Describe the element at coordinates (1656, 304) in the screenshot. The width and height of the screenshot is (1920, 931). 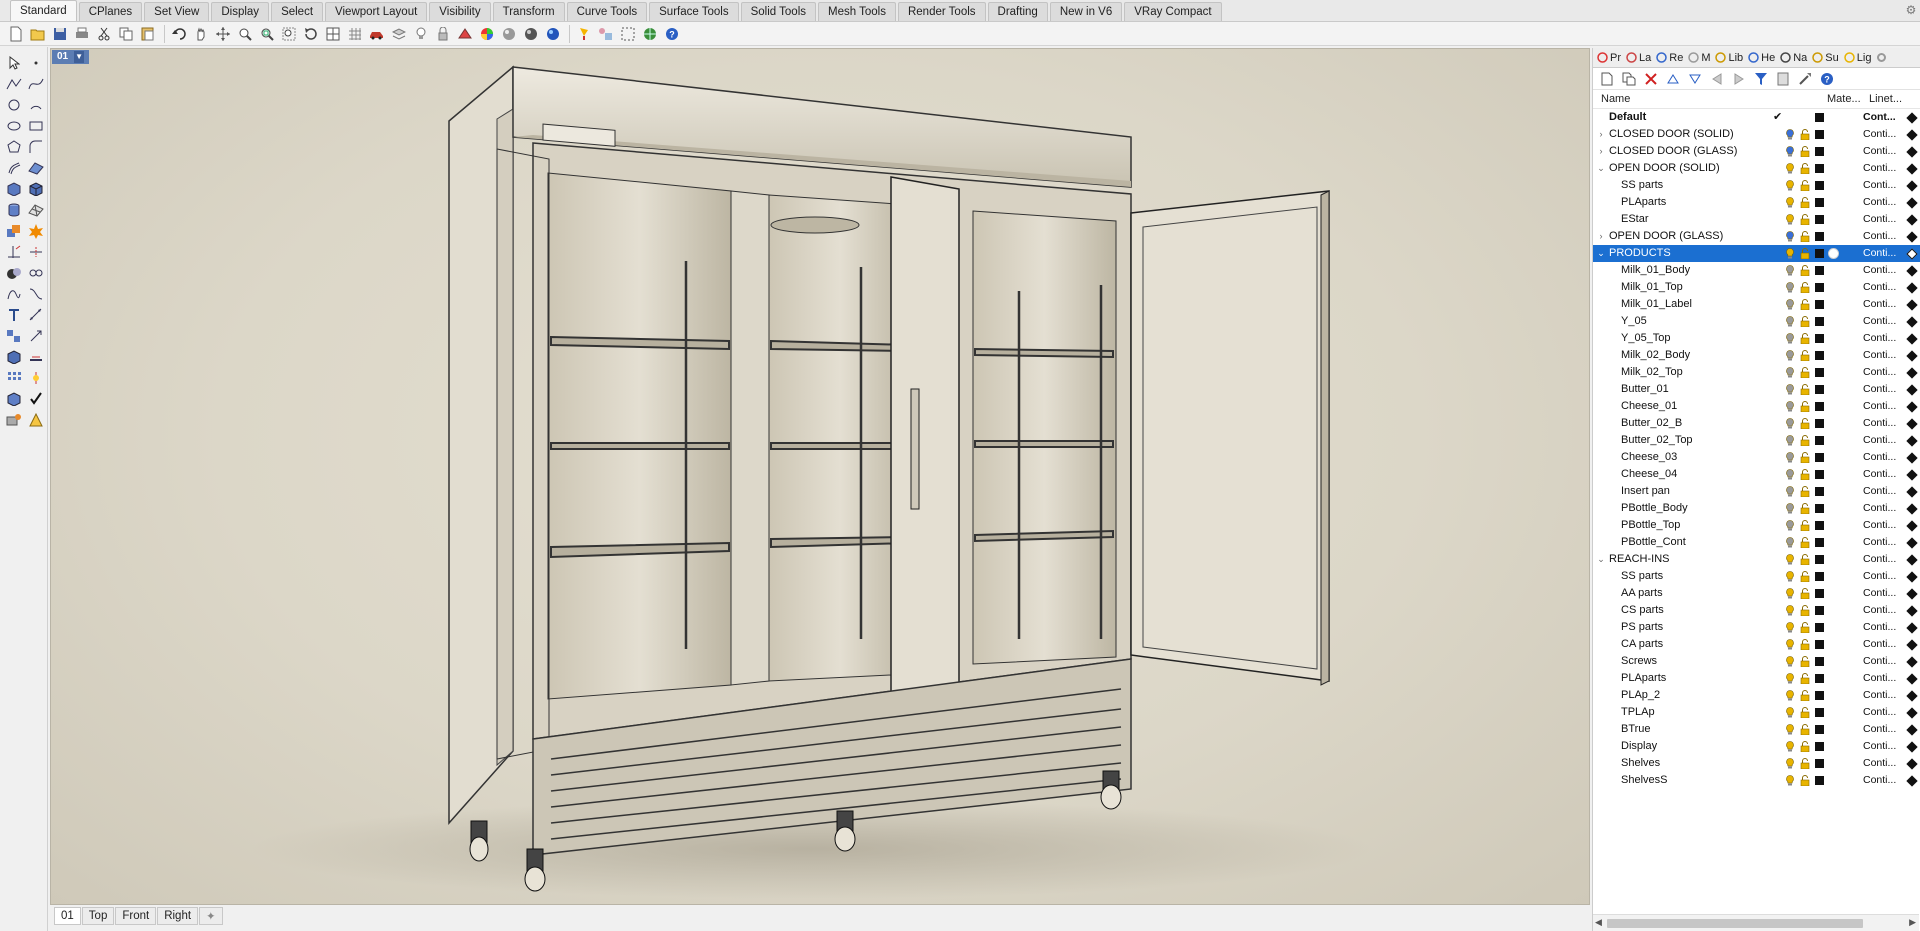
I see `layer-name: Milk_01_Label` at that location.